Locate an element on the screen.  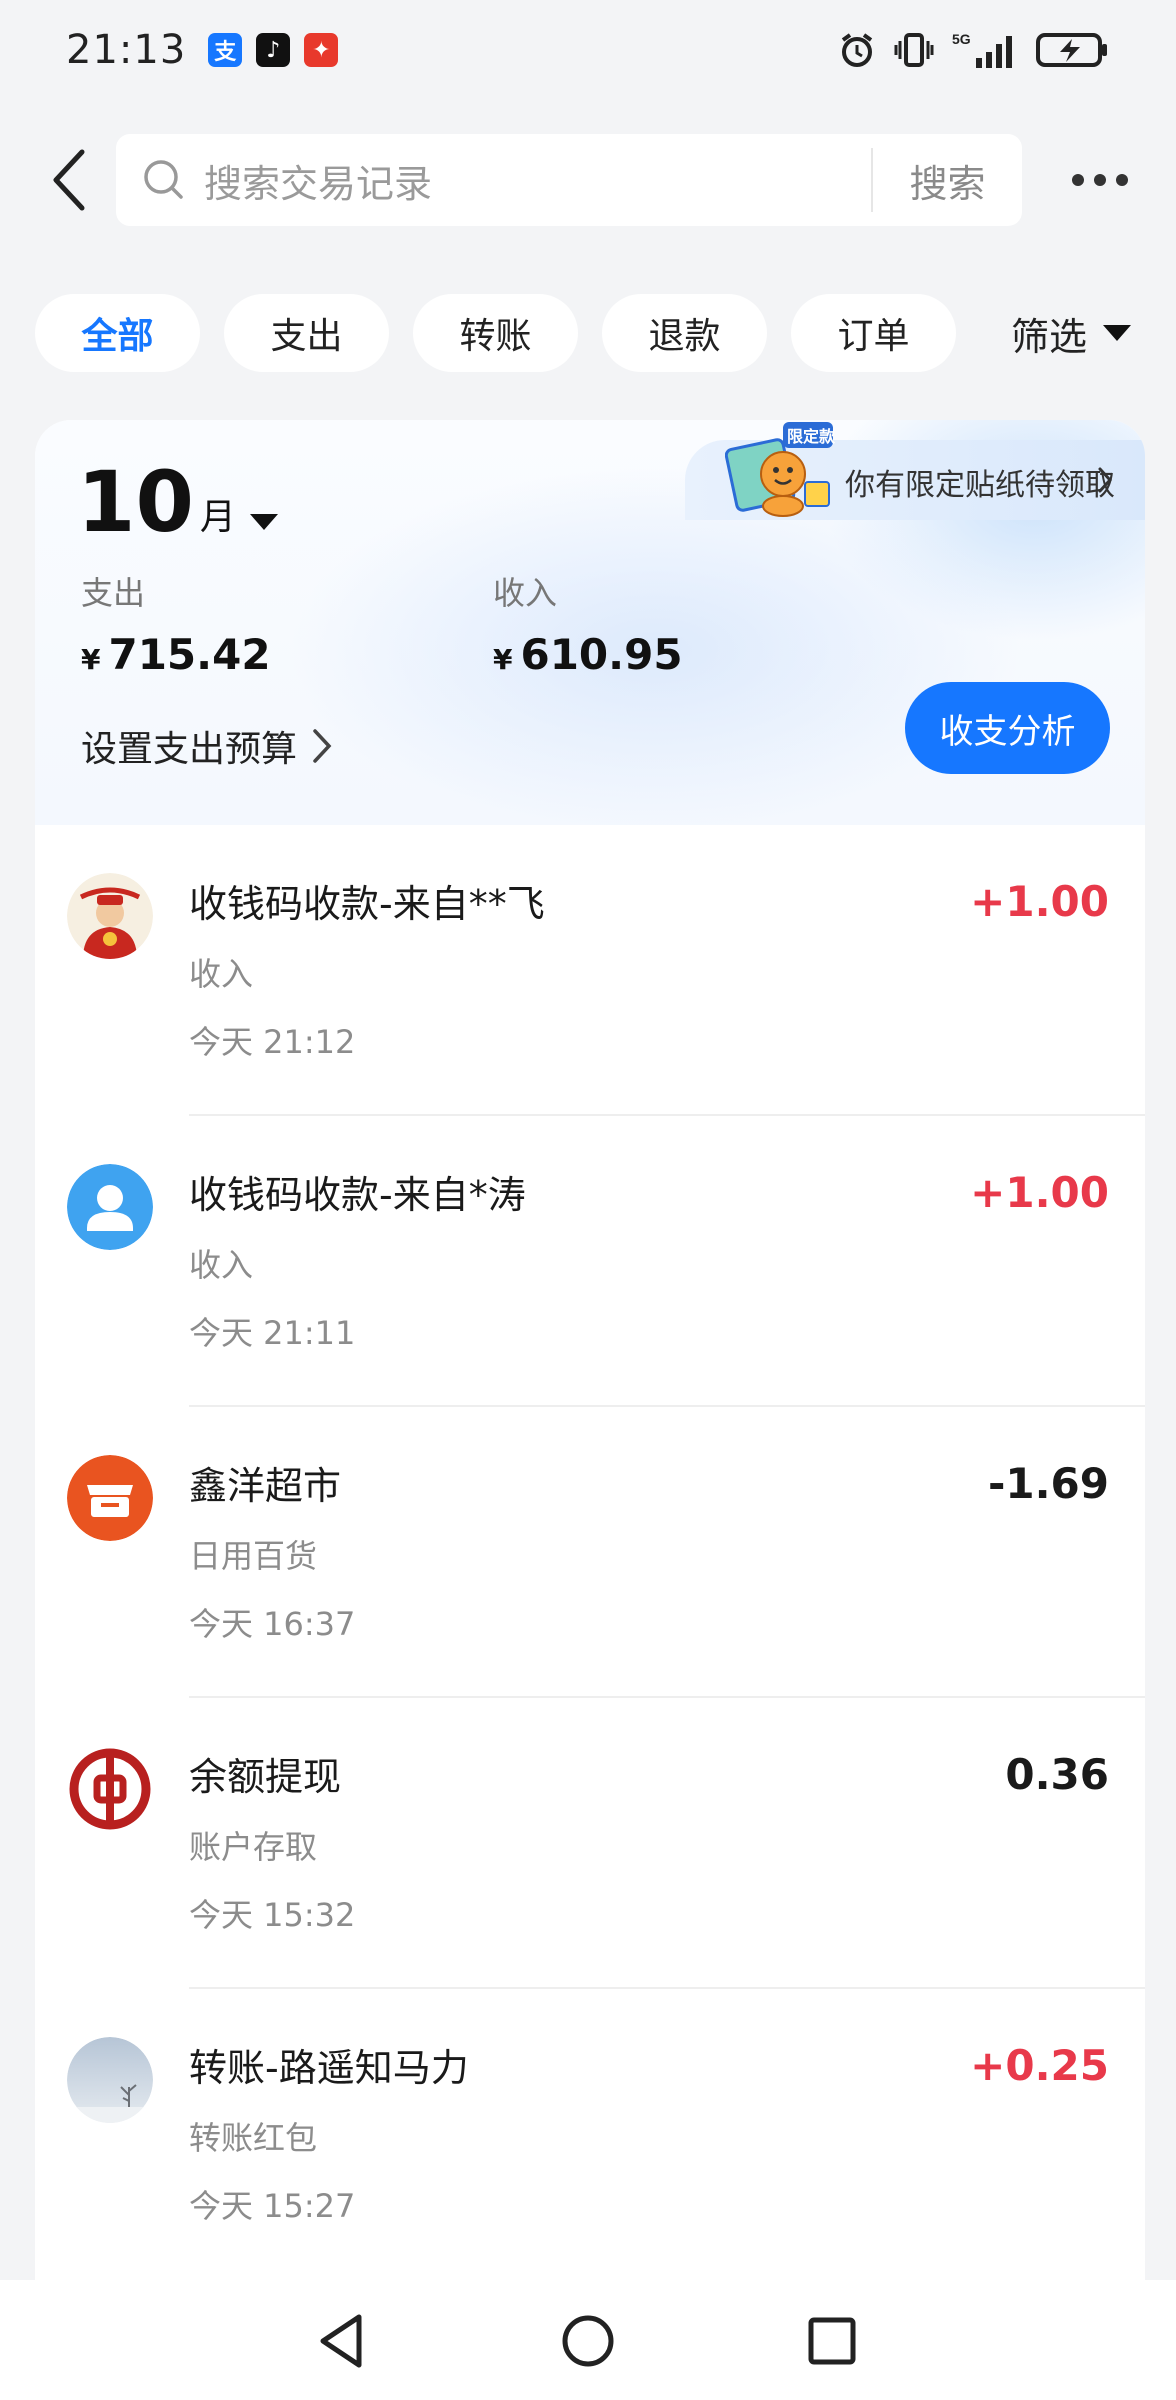
transaction-title: 收钱码收款-来自*涛 is located at coordinates (357, 1195).